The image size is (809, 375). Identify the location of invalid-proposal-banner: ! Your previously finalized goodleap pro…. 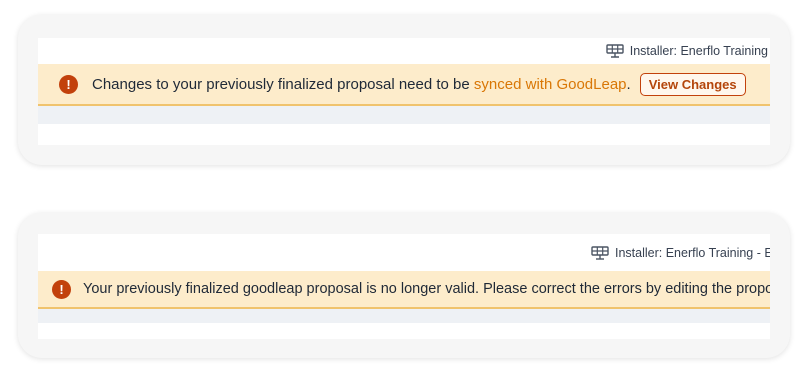
(404, 290).